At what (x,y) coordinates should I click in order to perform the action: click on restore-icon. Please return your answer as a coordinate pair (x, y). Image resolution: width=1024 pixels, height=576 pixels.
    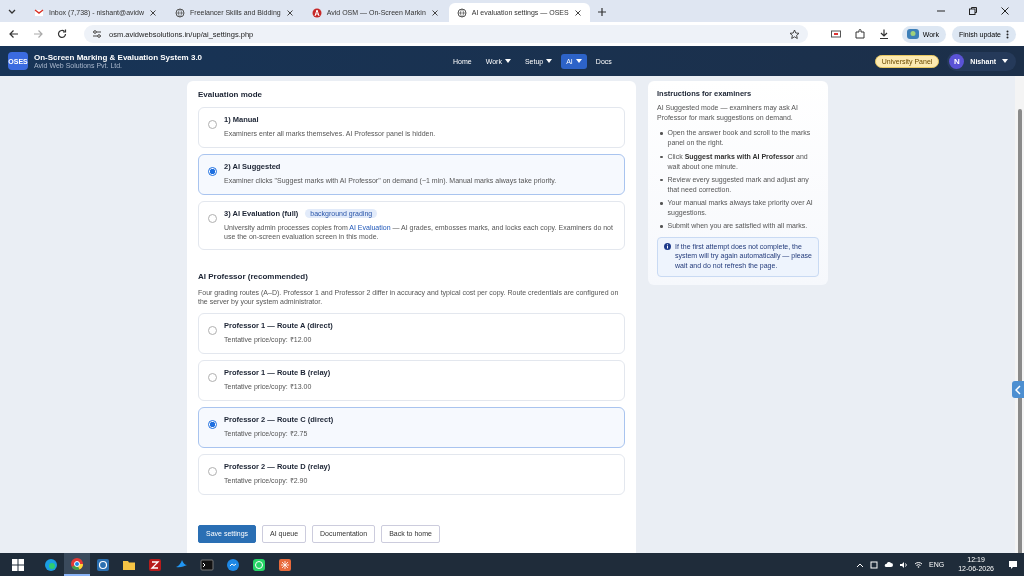
    Looking at the image, I should click on (973, 11).